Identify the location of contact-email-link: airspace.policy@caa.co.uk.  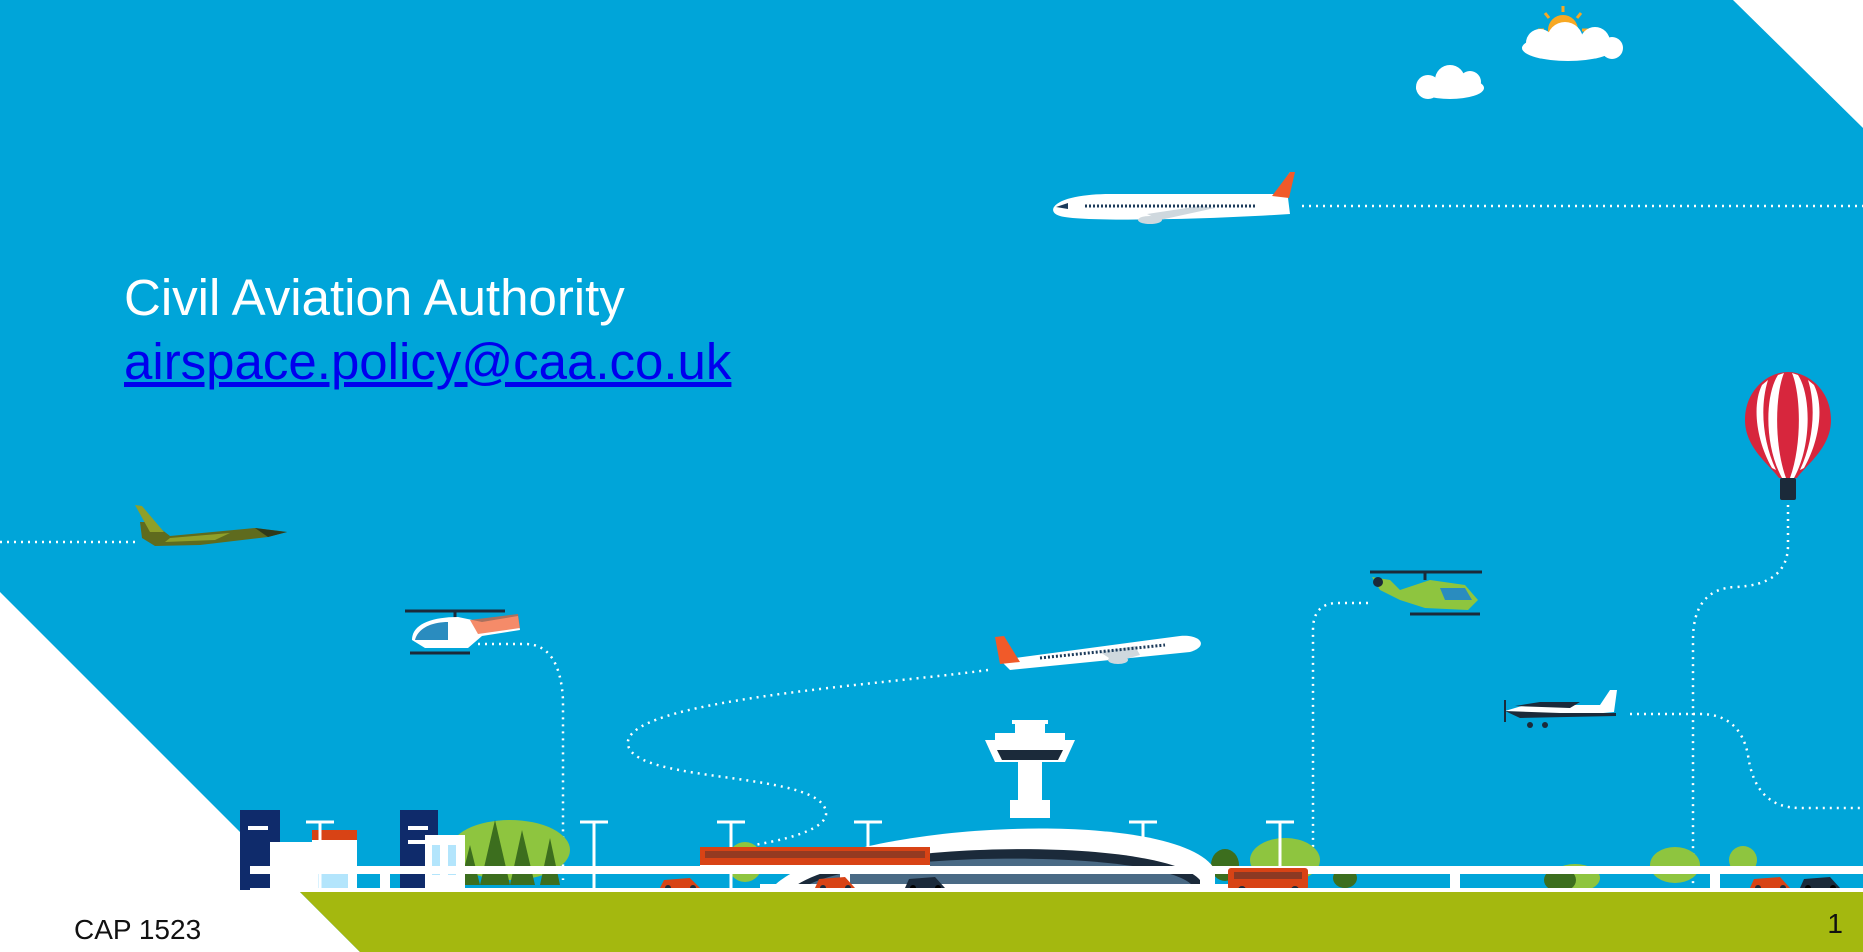
(427, 362).